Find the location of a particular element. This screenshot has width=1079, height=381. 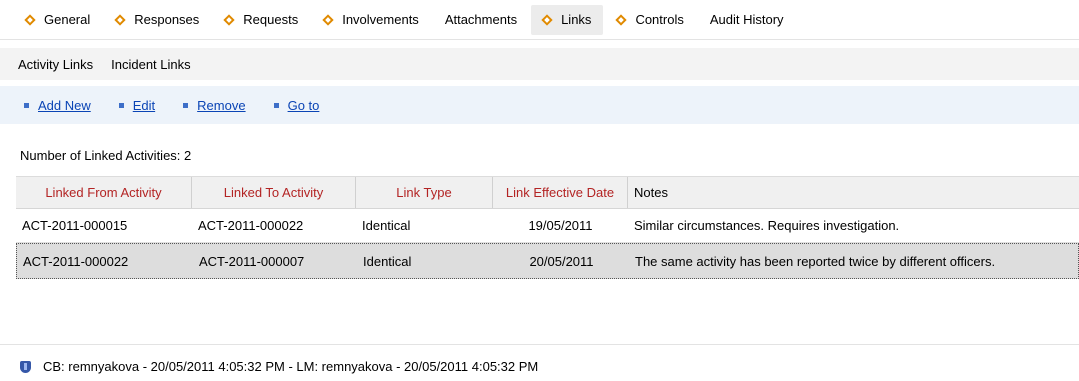

tab-links: Links is located at coordinates (567, 19).